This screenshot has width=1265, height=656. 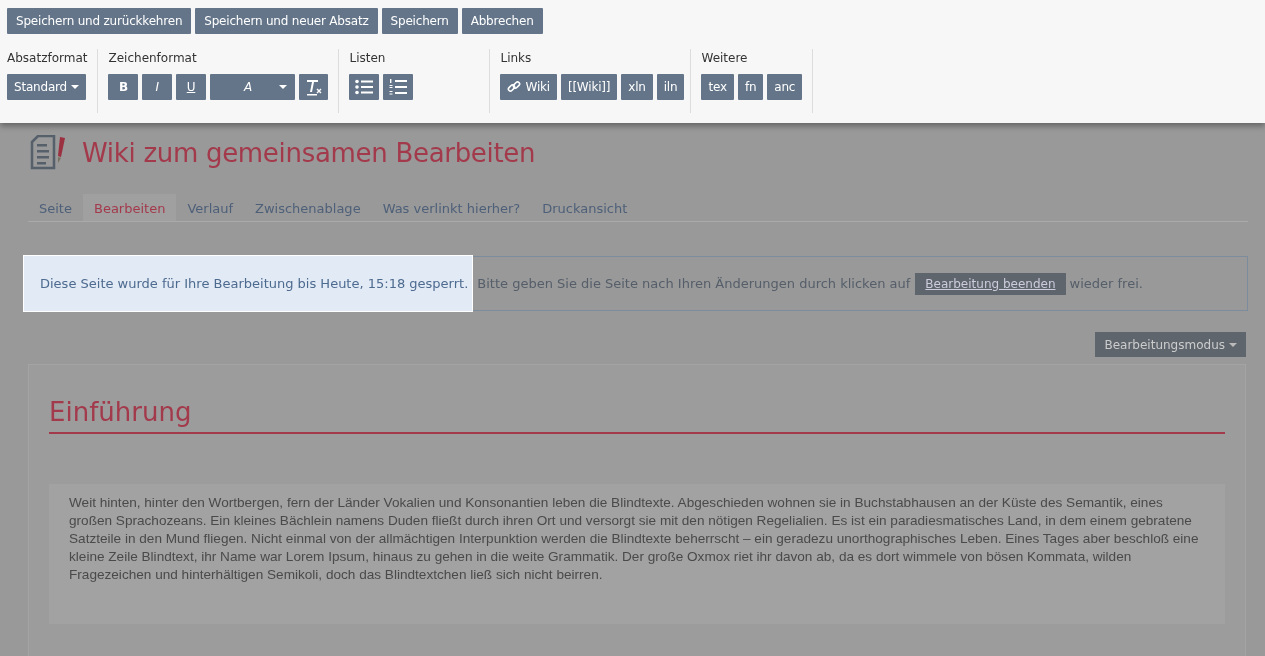 I want to click on page-title: Wiki zum gemeinsamen Bearbeiten, so click(x=309, y=153).